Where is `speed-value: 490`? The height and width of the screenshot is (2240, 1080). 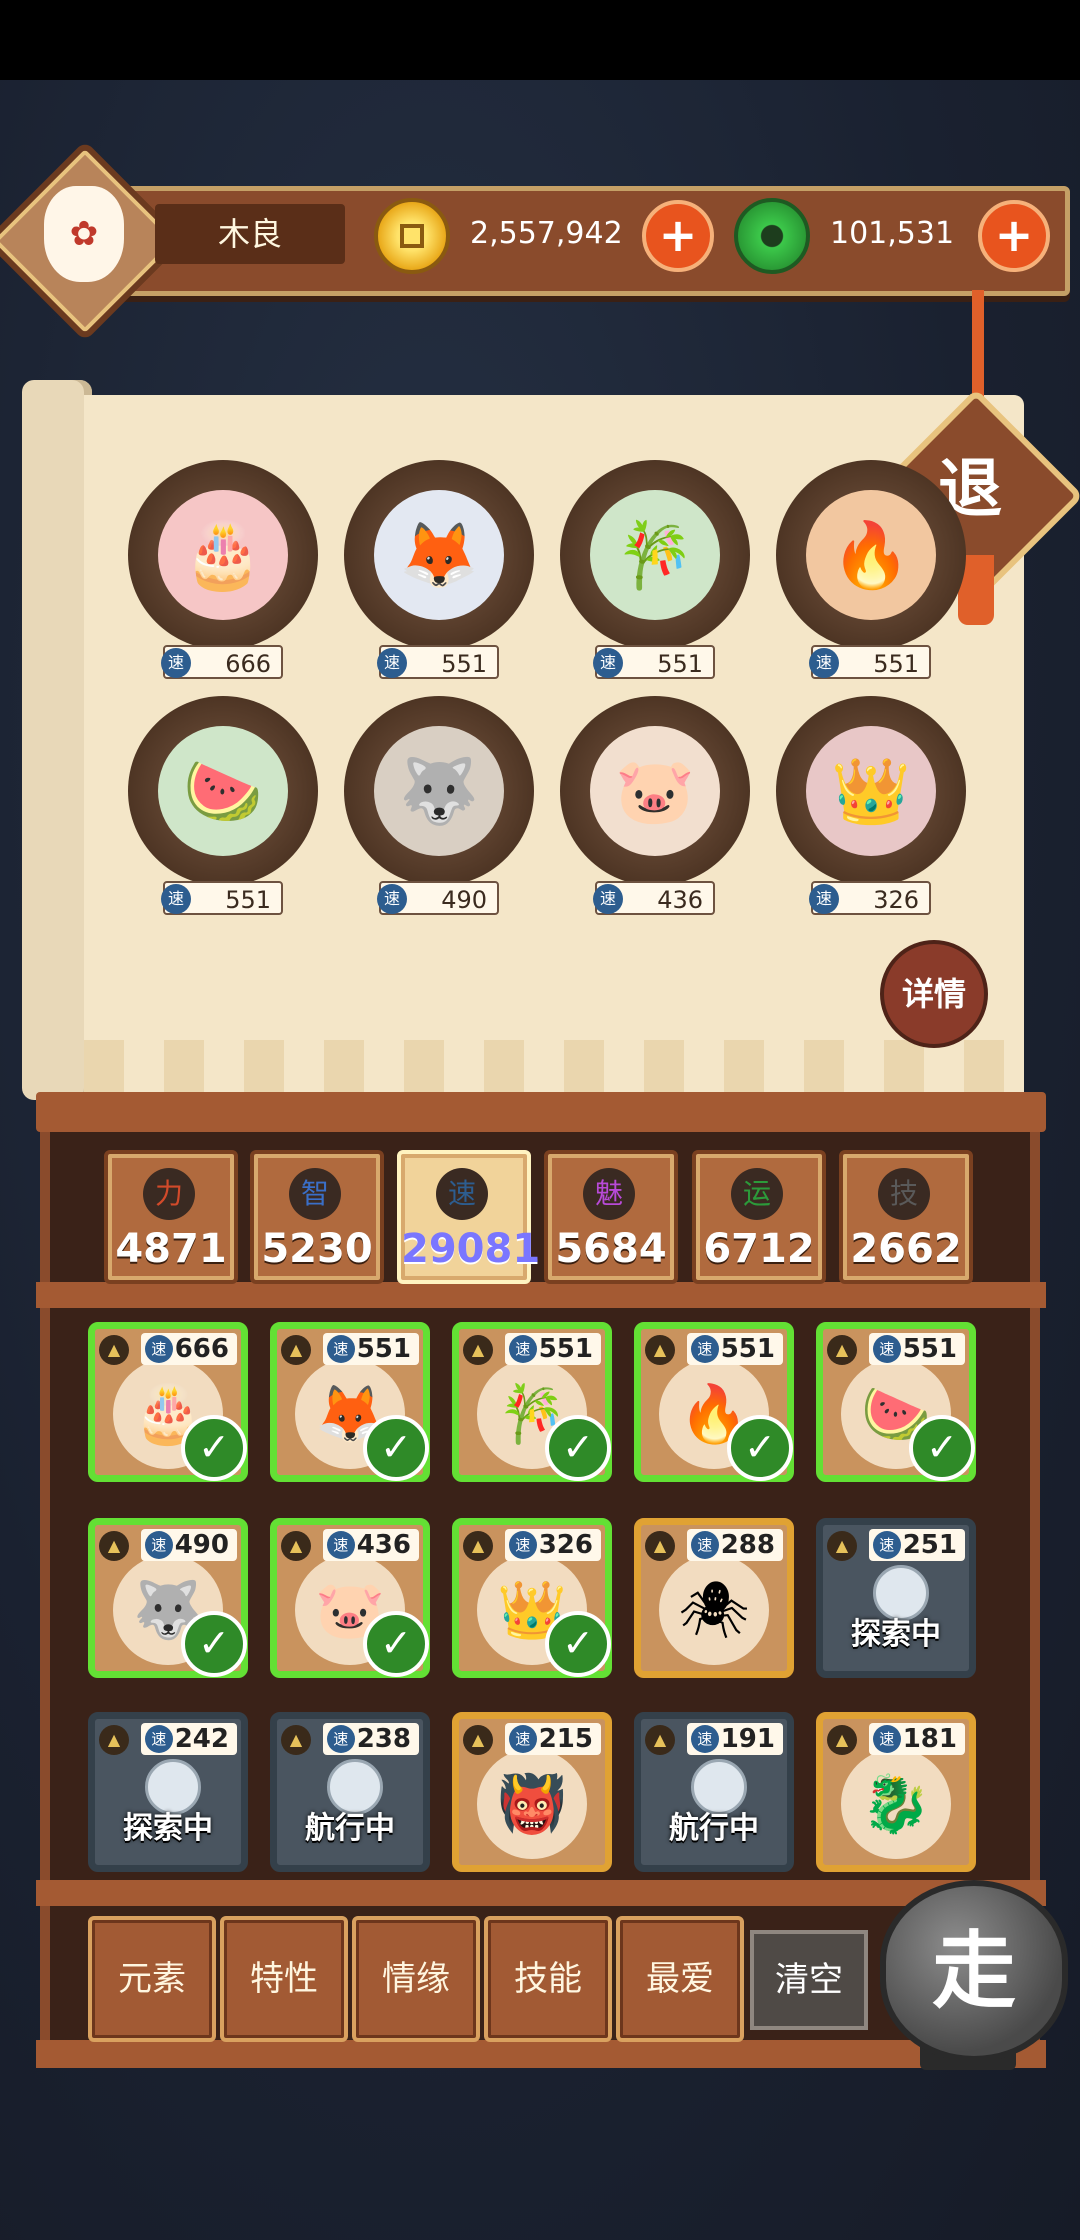 speed-value: 490 is located at coordinates (201, 1545).